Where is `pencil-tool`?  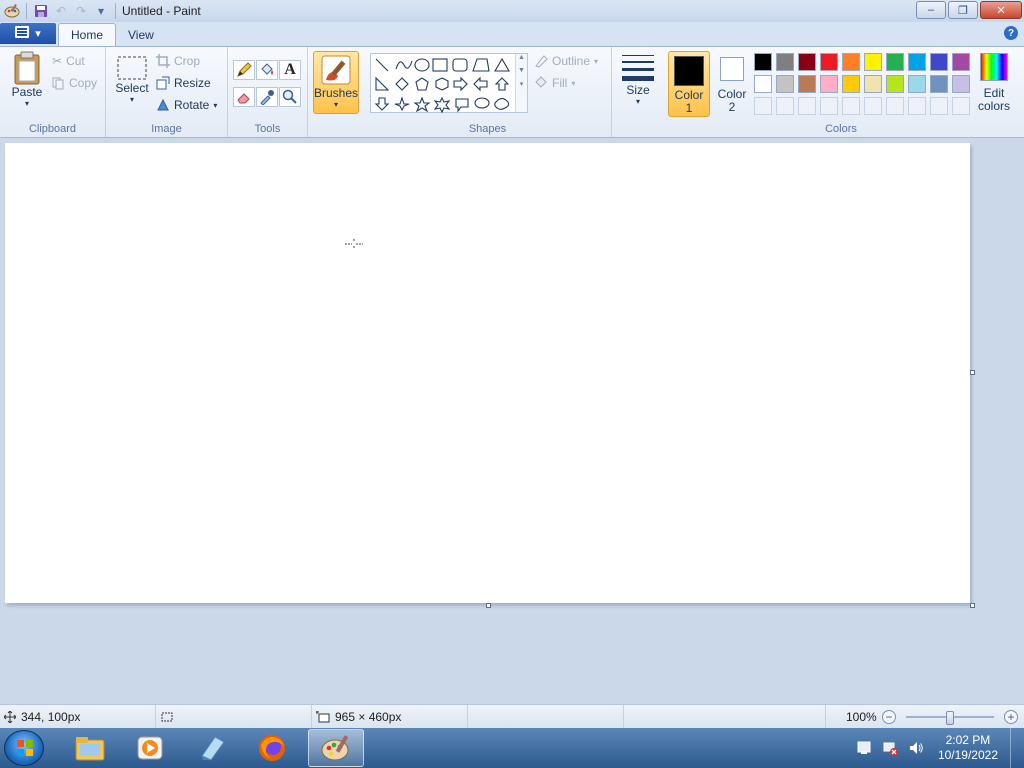 pencil-tool is located at coordinates (244, 70).